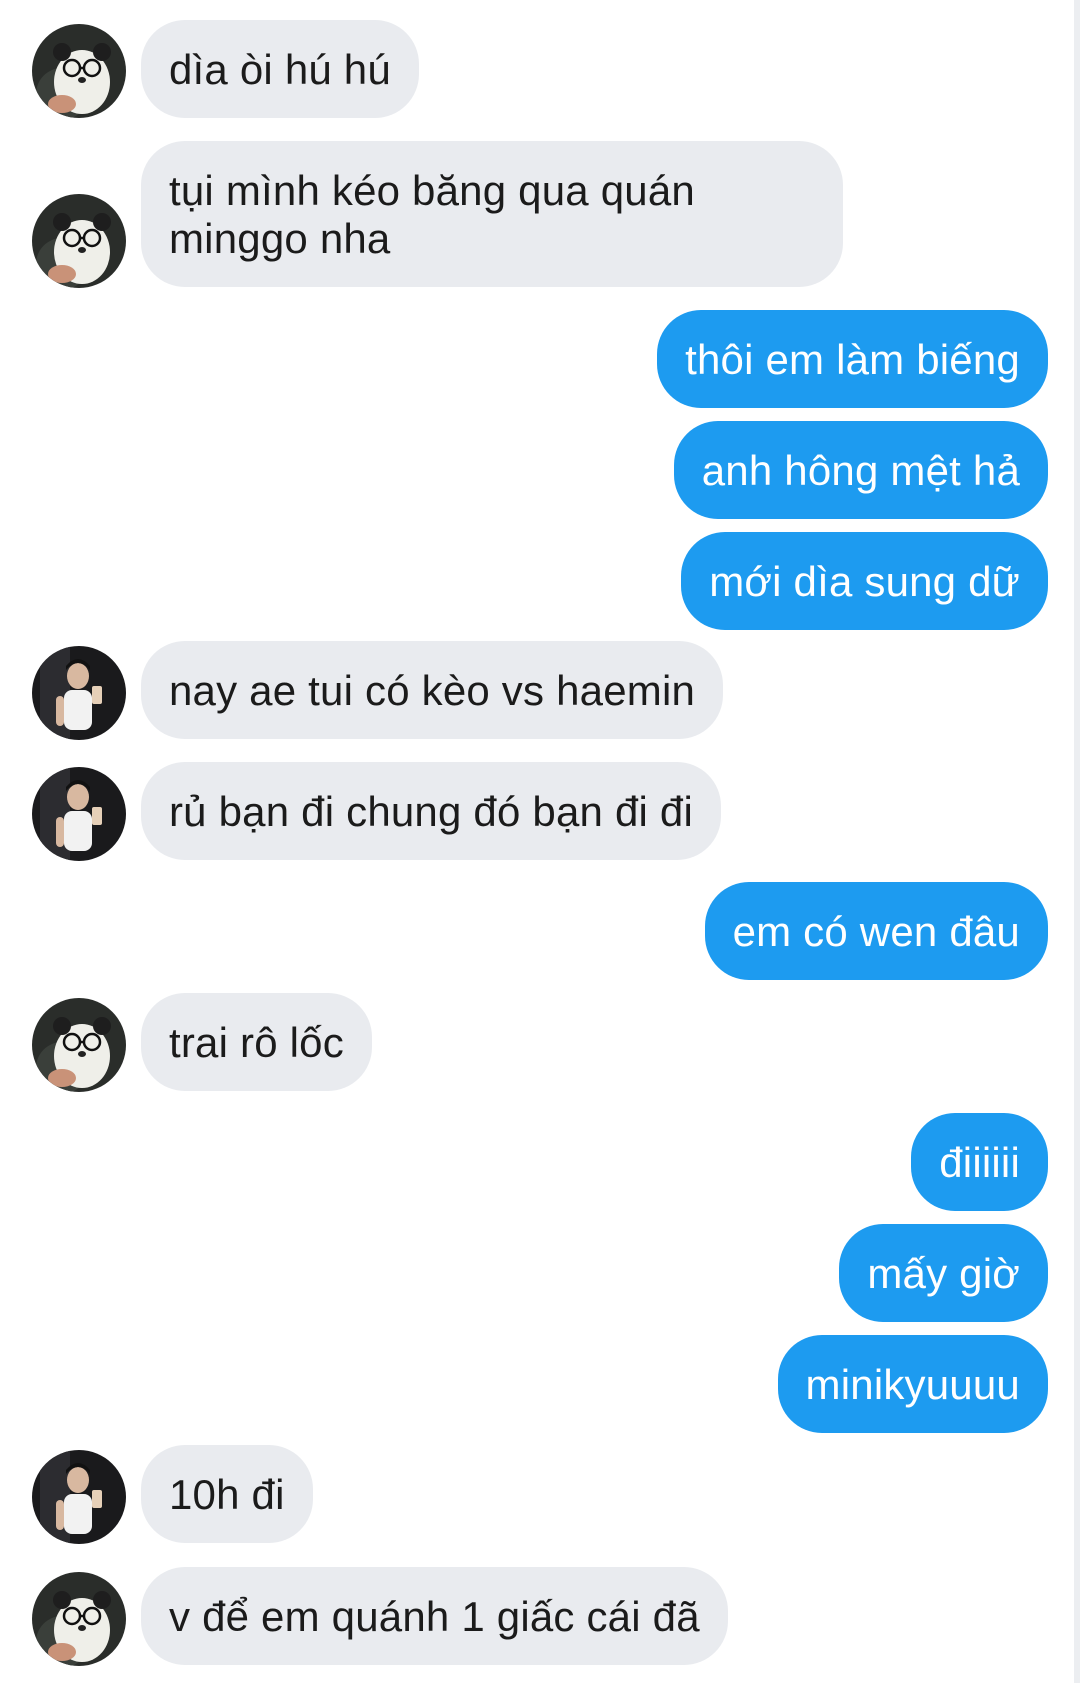 Image resolution: width=1080 pixels, height=1683 pixels. I want to click on message-bubble-incoming: 10h đi, so click(227, 1494).